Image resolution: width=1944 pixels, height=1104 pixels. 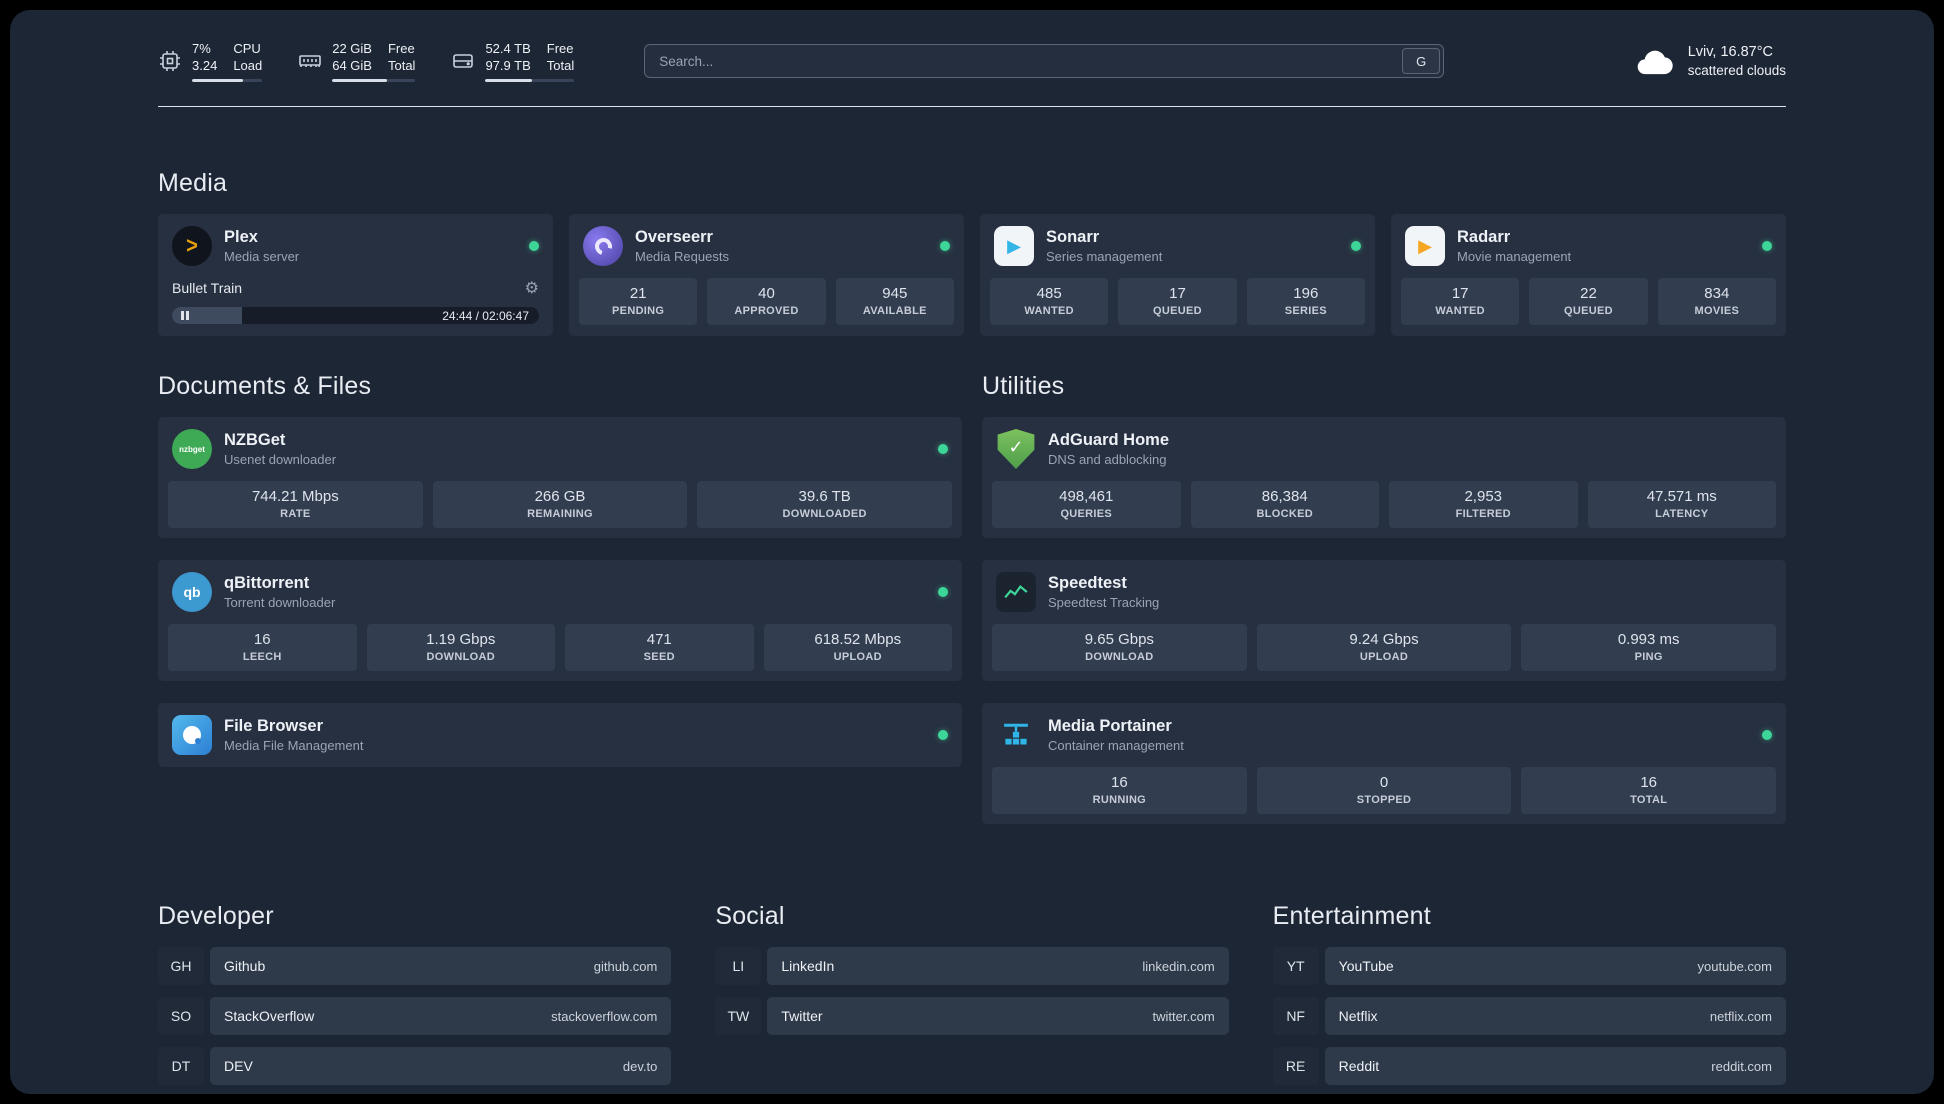 I want to click on stat-label: RATE, so click(x=295, y=514).